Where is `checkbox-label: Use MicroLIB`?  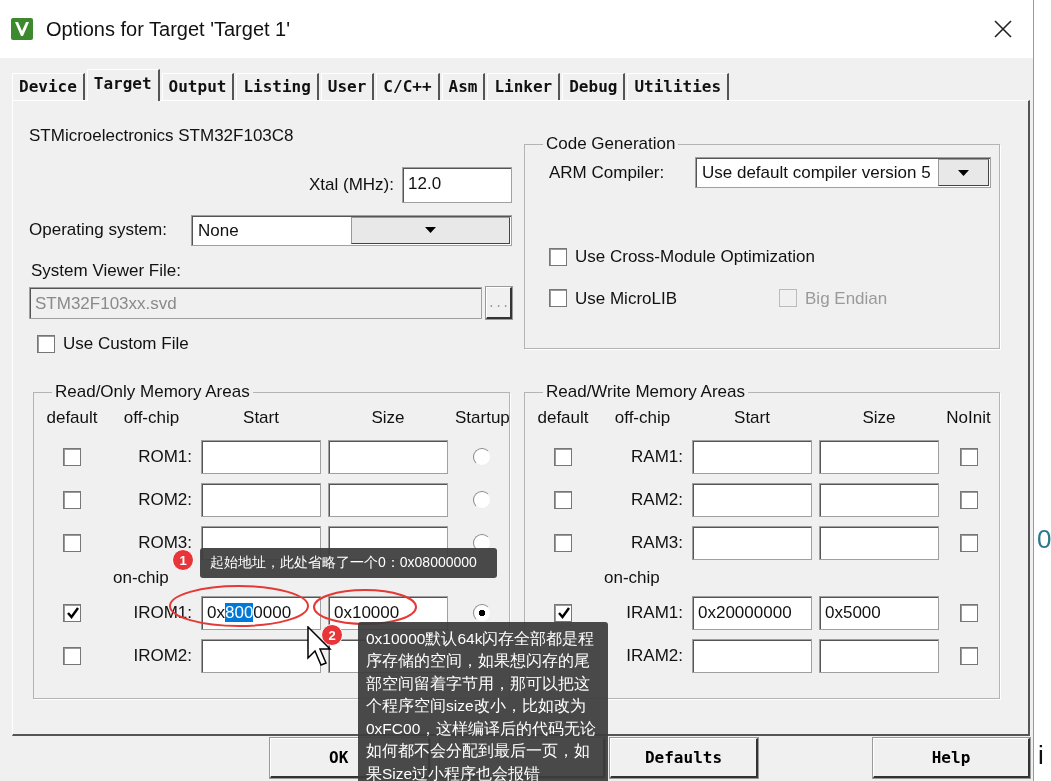
checkbox-label: Use MicroLIB is located at coordinates (626, 298).